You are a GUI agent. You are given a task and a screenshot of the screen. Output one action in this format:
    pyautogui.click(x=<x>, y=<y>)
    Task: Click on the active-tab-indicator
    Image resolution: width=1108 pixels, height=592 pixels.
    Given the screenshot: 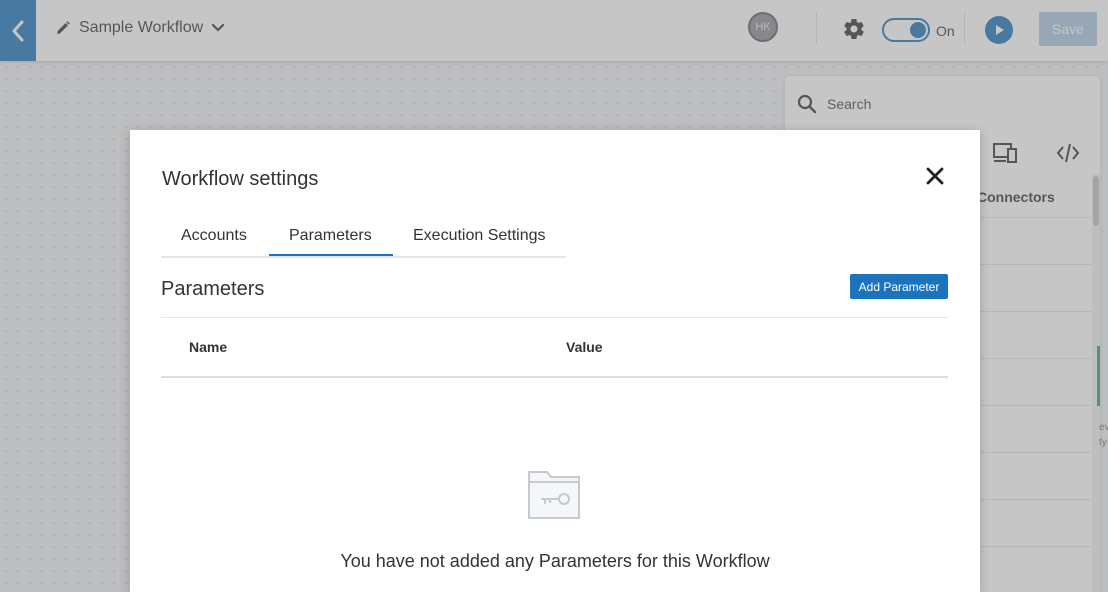 What is the action you would take?
    pyautogui.click(x=331, y=255)
    